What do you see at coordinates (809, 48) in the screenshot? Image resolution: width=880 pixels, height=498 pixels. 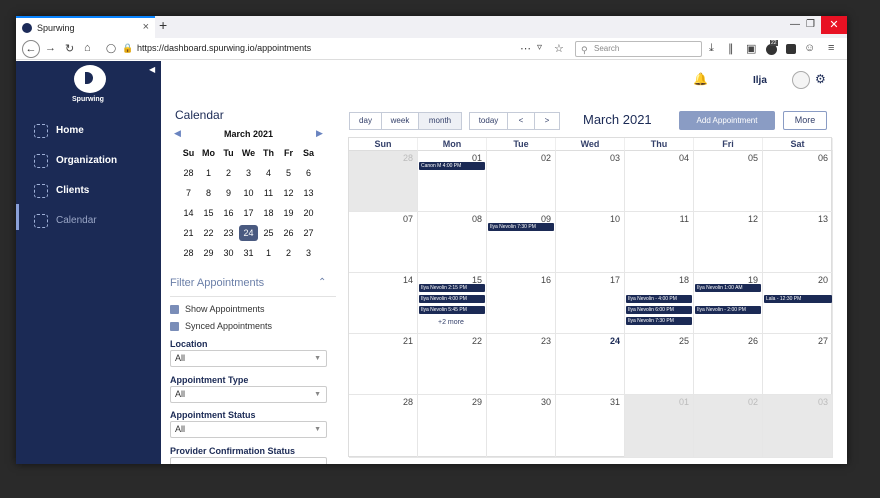 I see `profile-icon: ☺` at bounding box center [809, 48].